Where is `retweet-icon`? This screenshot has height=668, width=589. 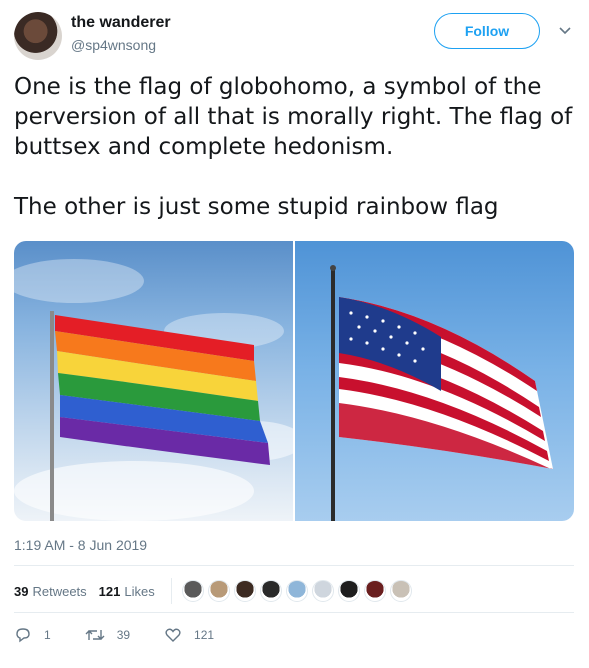
retweet-icon is located at coordinates (95, 635).